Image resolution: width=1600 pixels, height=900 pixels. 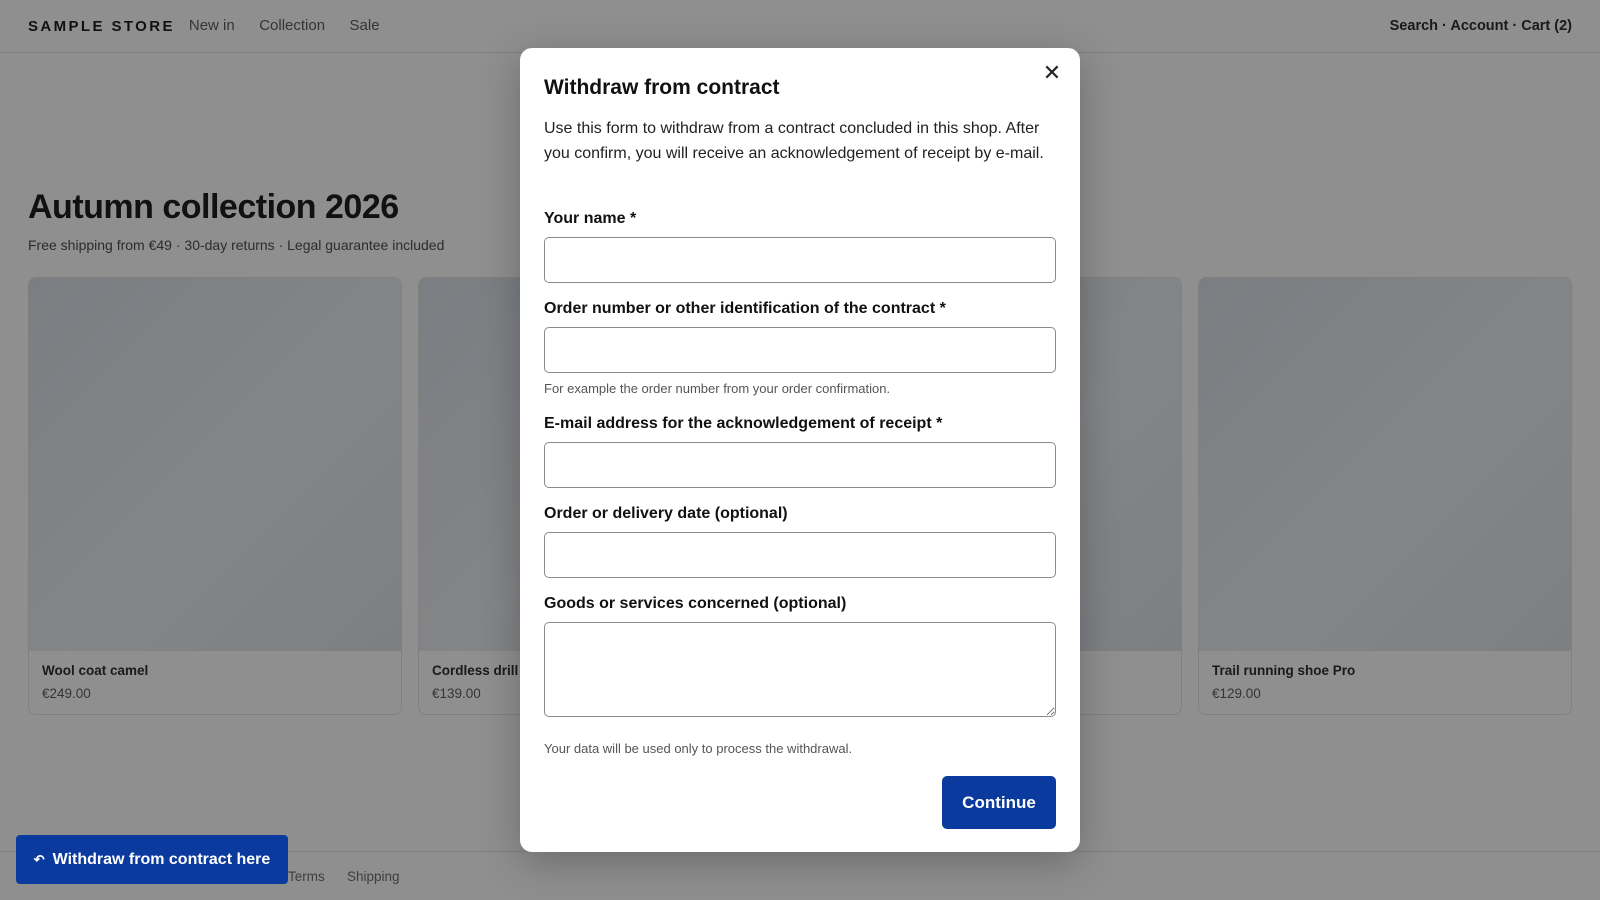 I want to click on date-input, so click(x=800, y=555).